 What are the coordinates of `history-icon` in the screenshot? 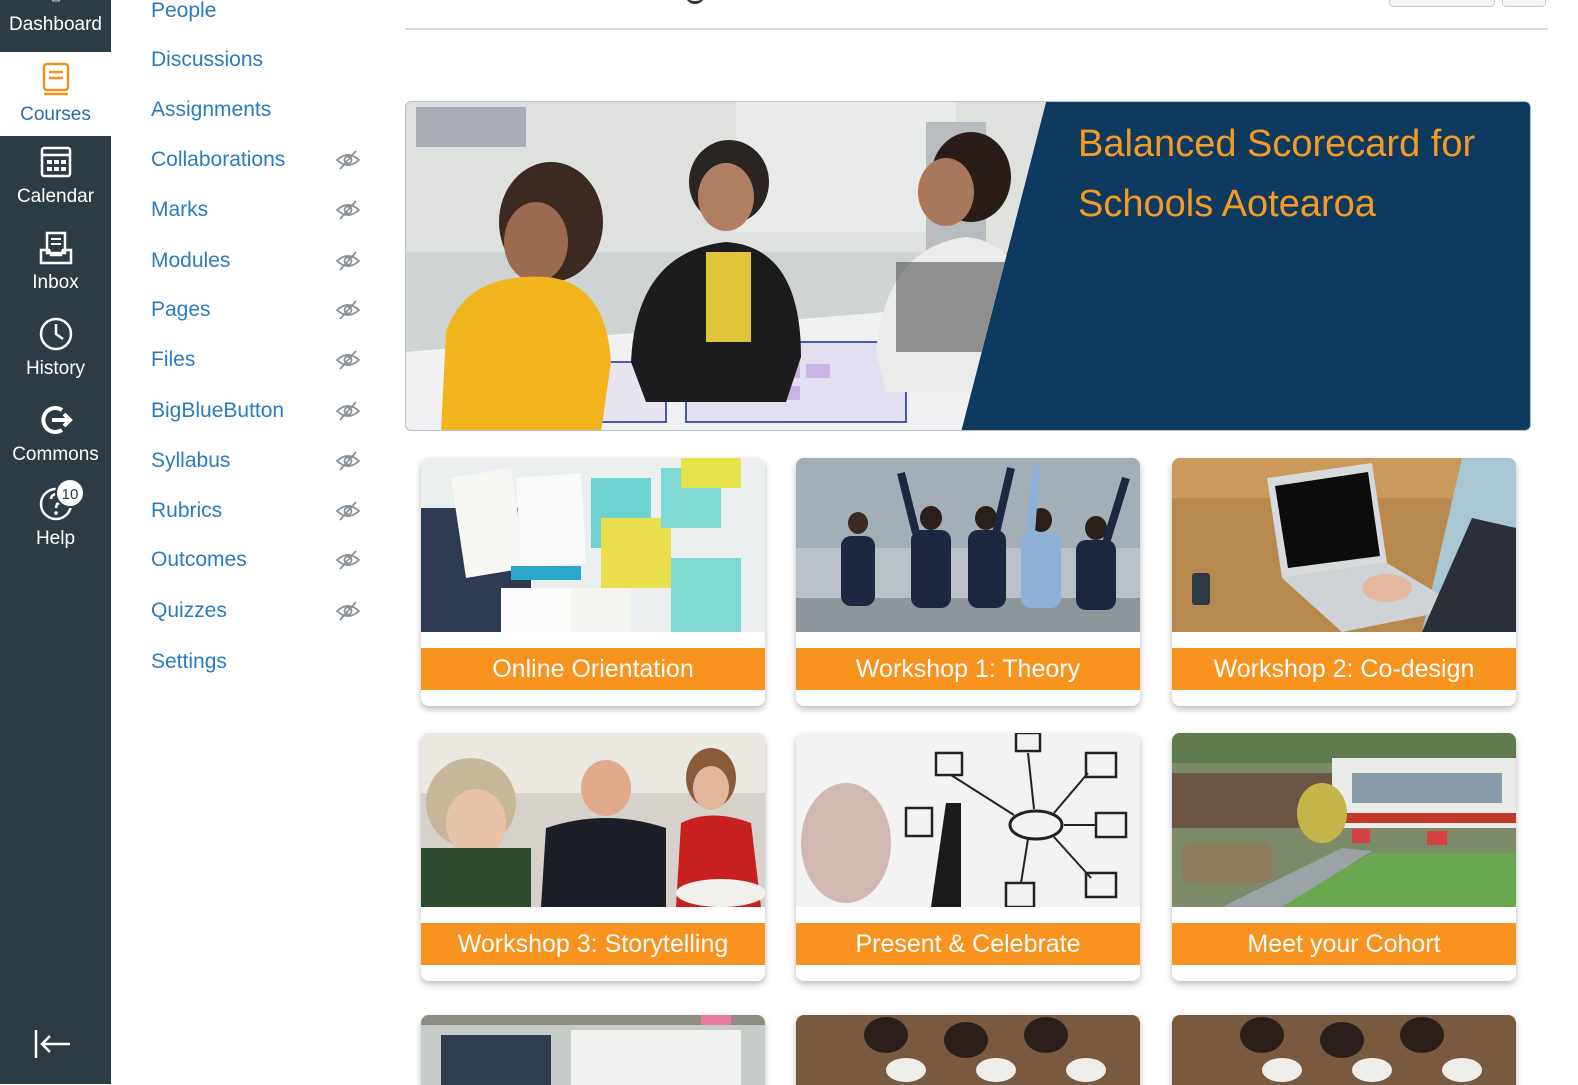 It's located at (55, 334).